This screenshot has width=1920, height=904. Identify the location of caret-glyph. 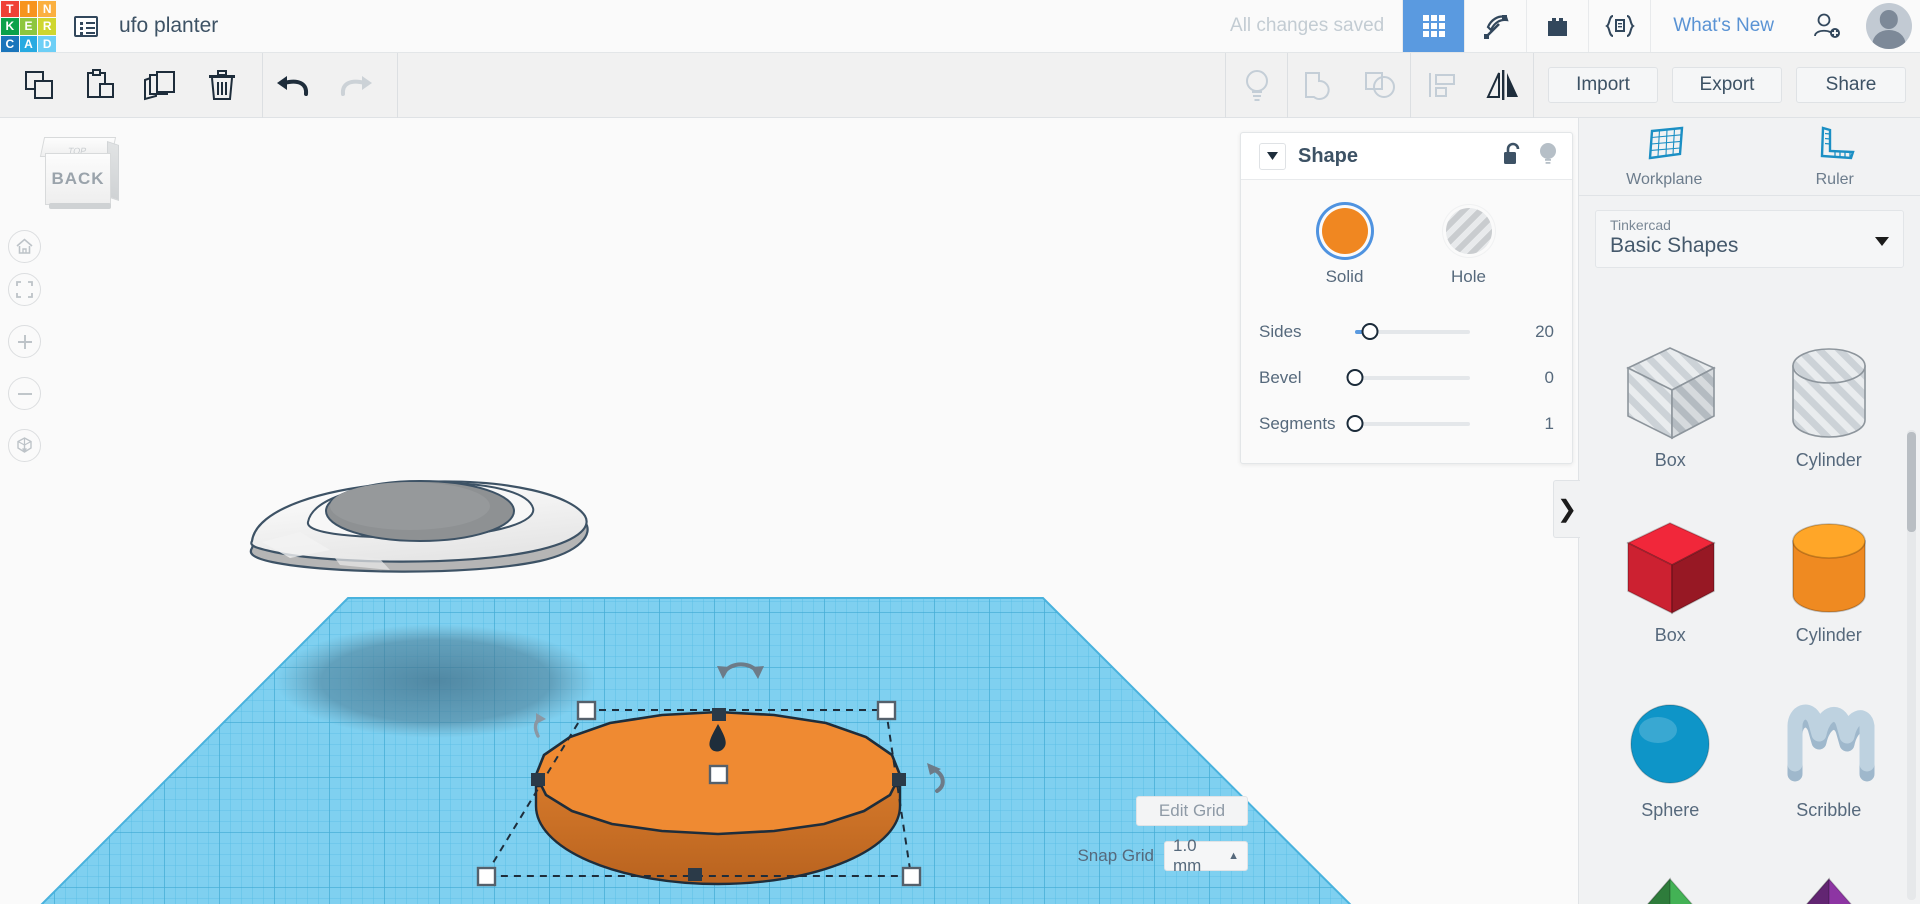
(1272, 156).